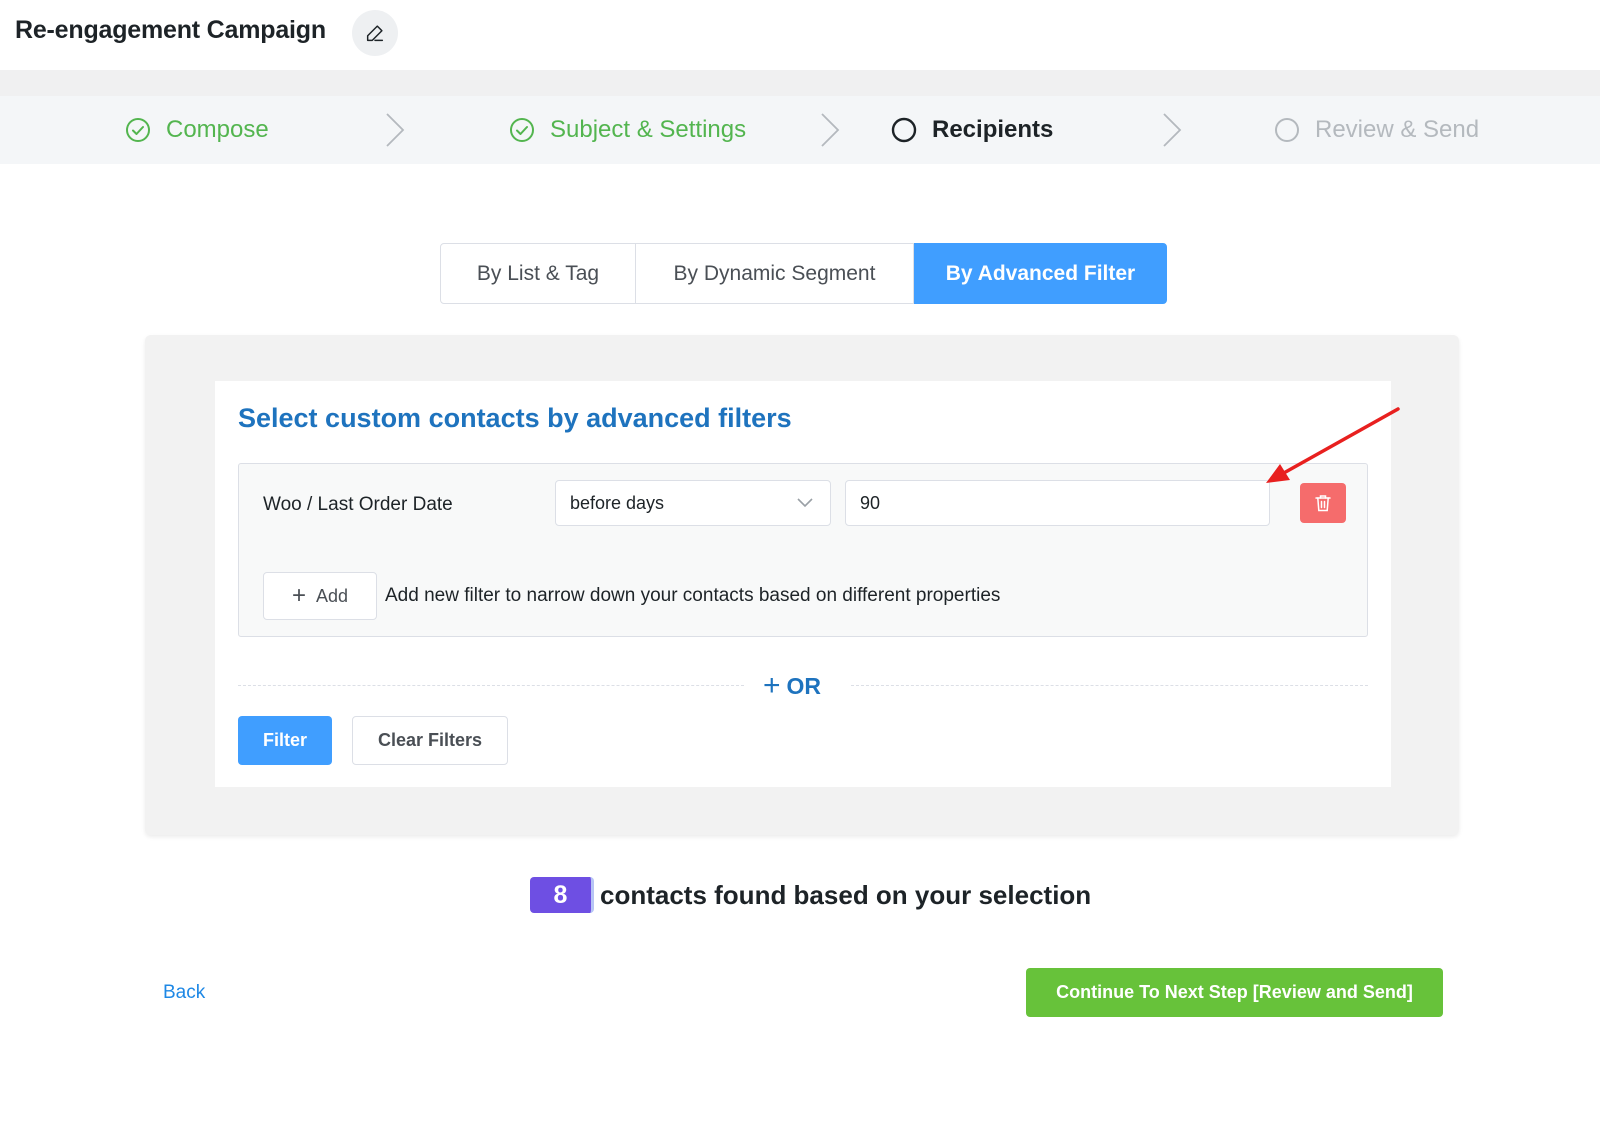  What do you see at coordinates (1397, 129) in the screenshot?
I see `step-label: Review & Send` at bounding box center [1397, 129].